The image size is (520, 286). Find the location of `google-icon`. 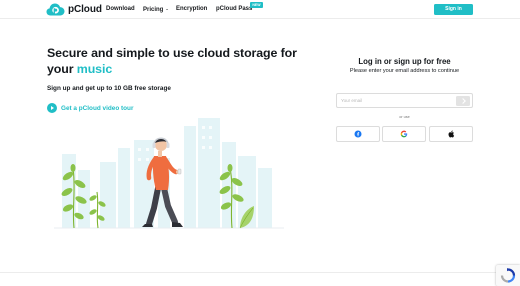

google-icon is located at coordinates (404, 134).